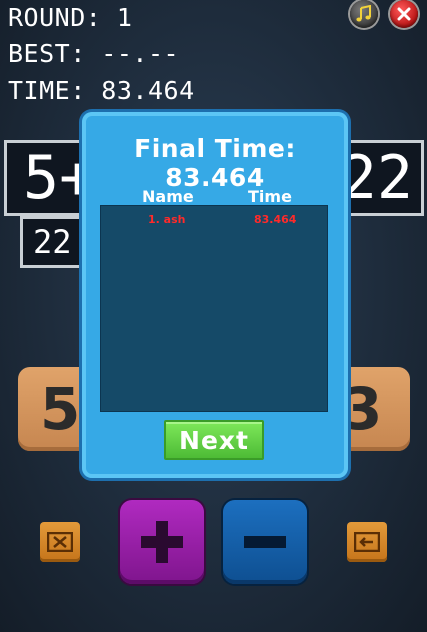  I want to click on next-button: Next, so click(214, 440).